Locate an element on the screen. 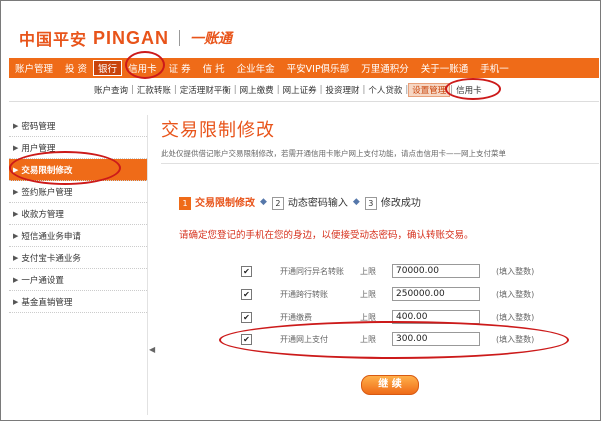 This screenshot has width=601, height=421. step-label: 交易限制修改 is located at coordinates (225, 203).